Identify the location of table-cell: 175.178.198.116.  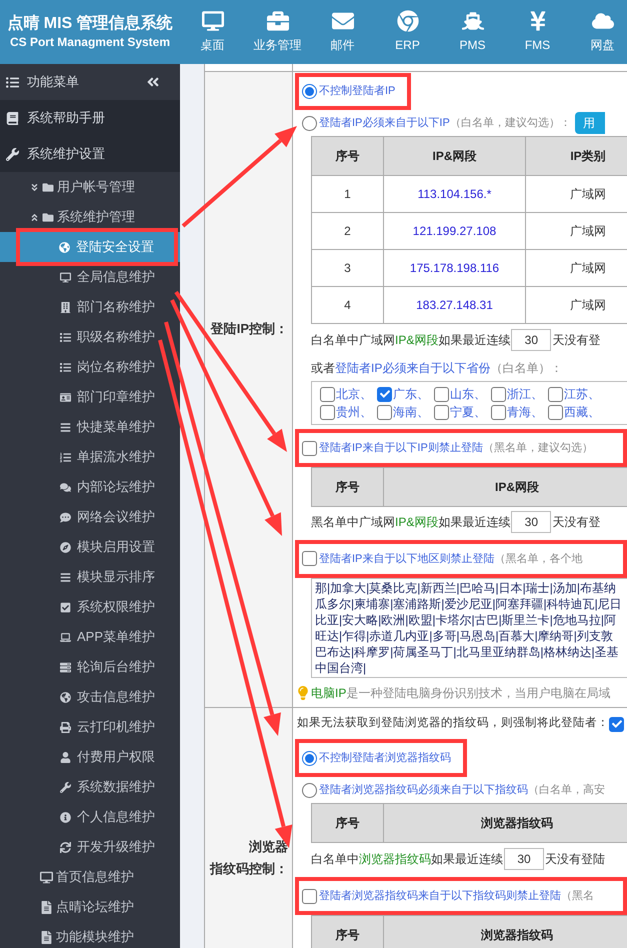
(455, 268).